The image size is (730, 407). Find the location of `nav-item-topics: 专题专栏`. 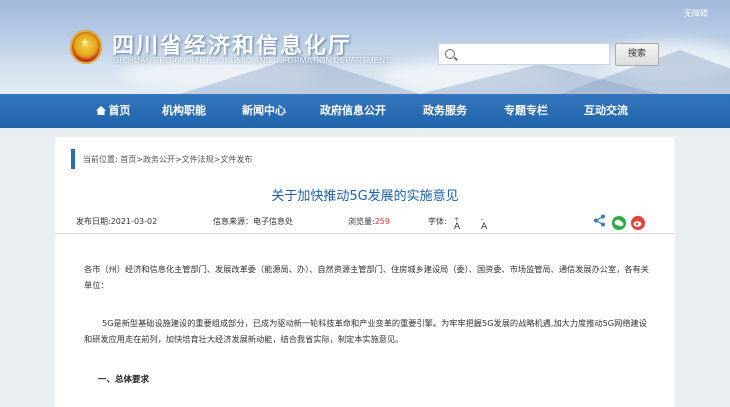

nav-item-topics: 专题专栏 is located at coordinates (526, 111).